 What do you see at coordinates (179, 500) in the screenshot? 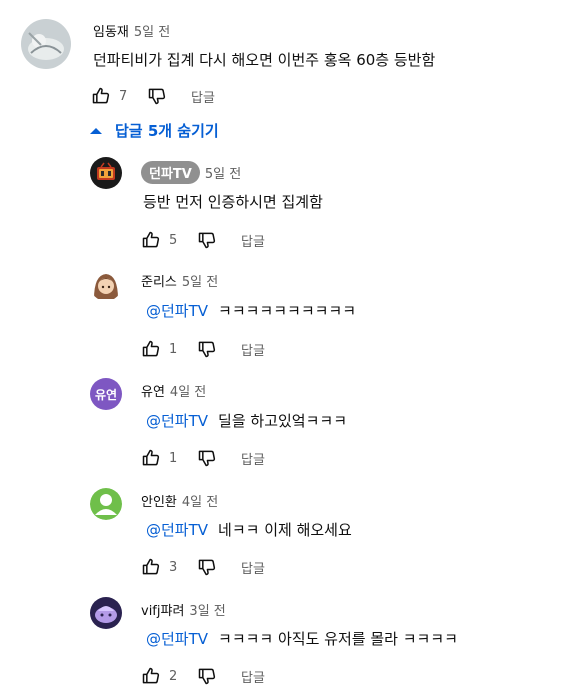
I see `comment-header: 안인환 4일 전` at bounding box center [179, 500].